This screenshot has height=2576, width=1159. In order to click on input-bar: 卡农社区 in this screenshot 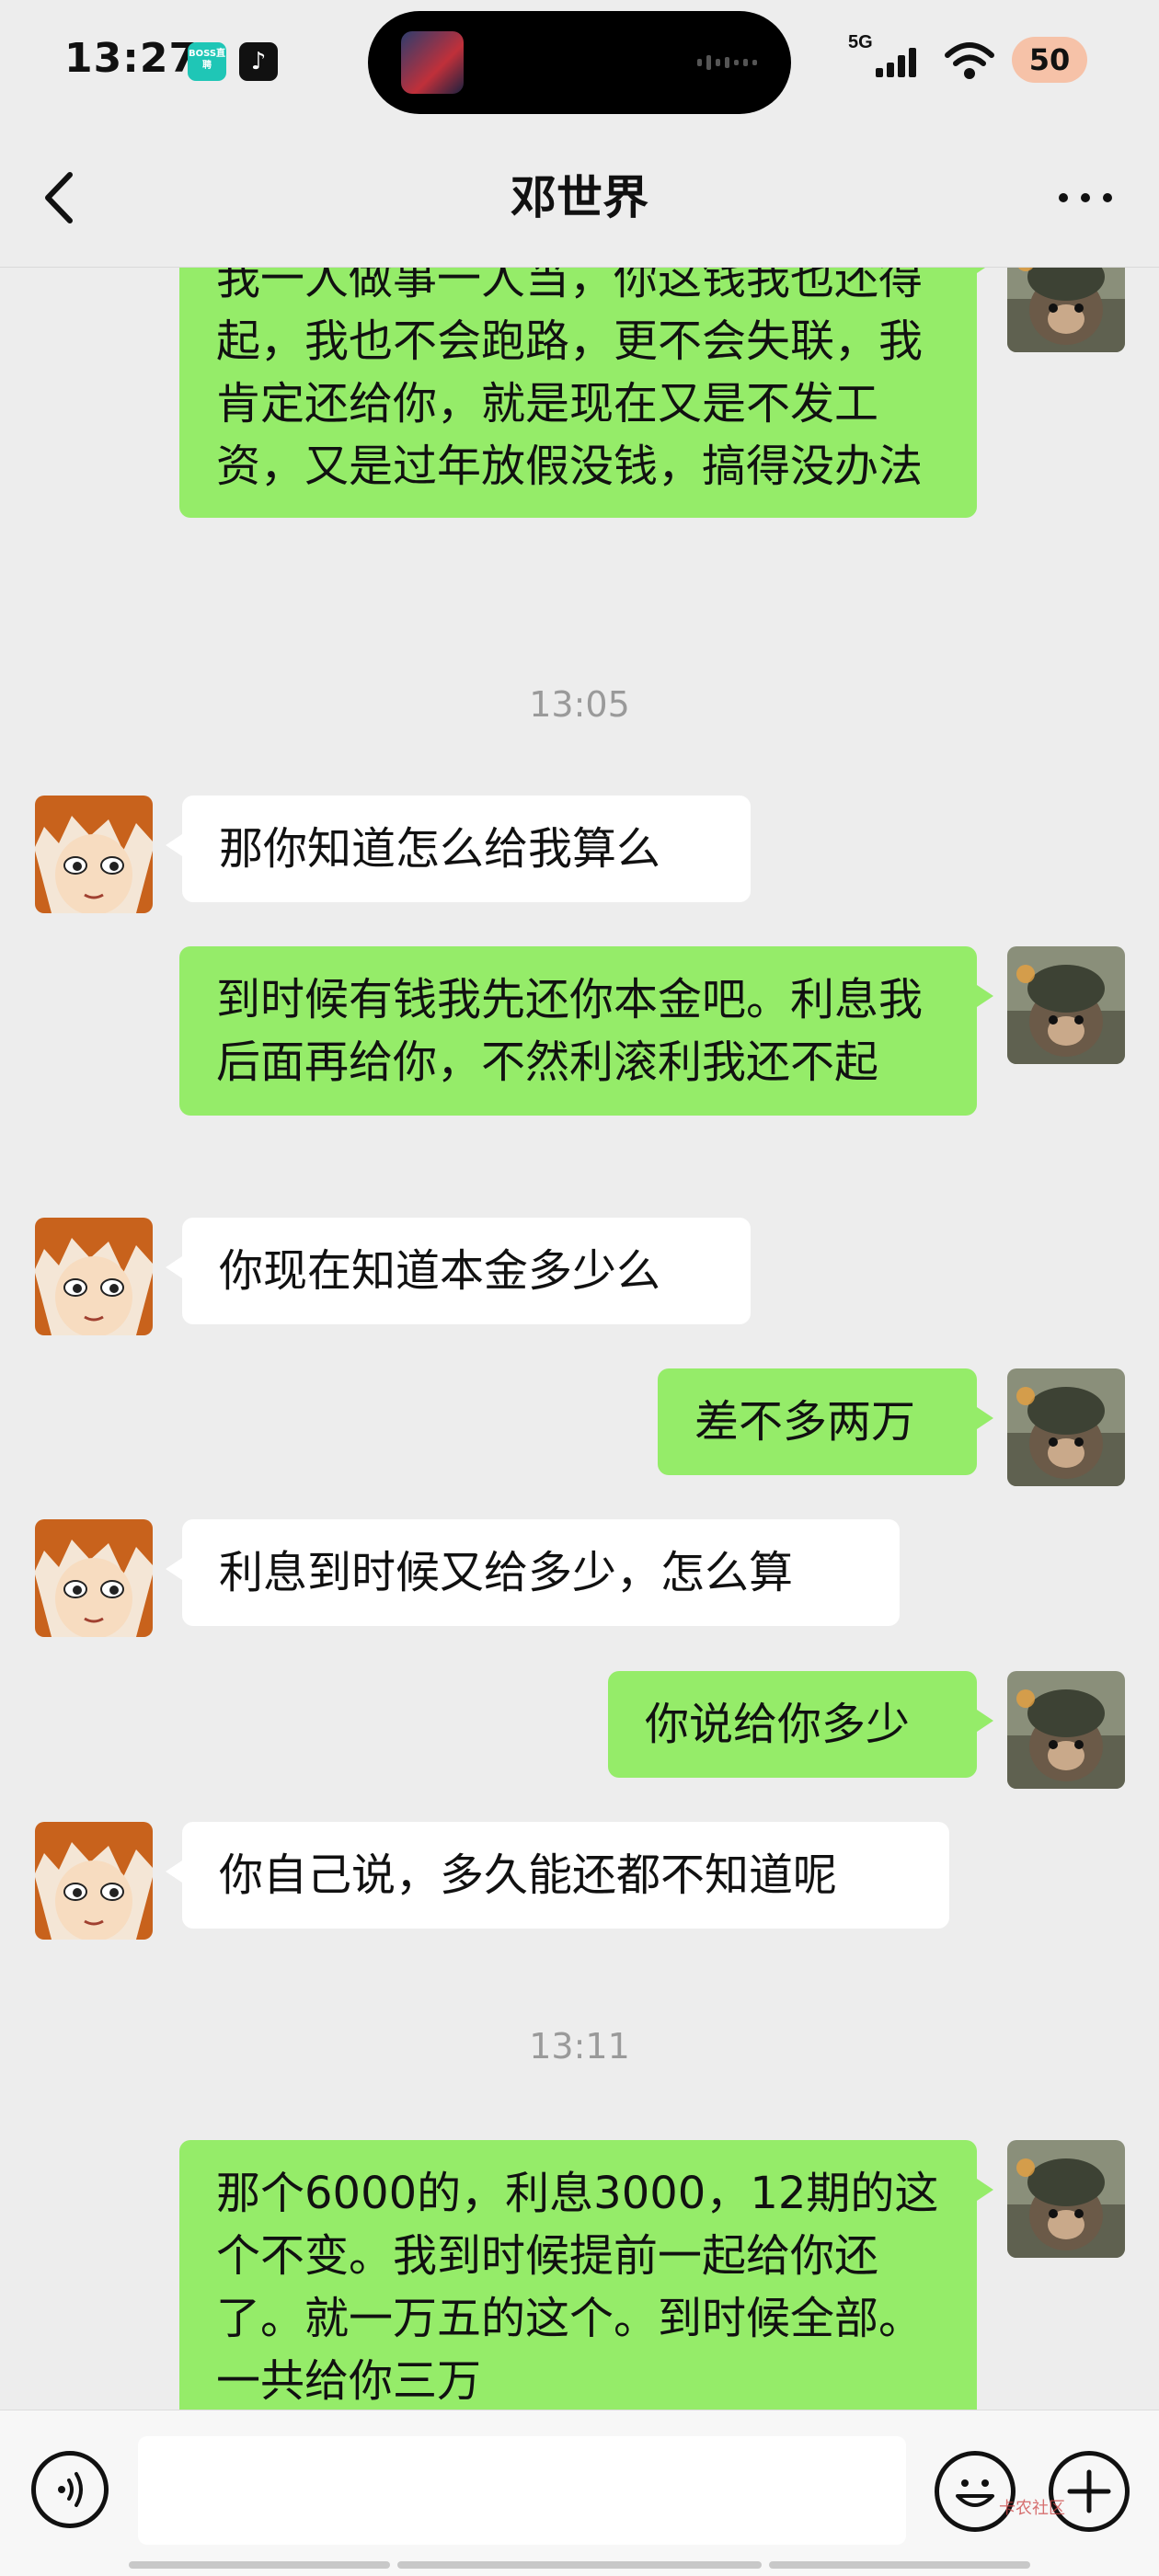, I will do `click(579, 2493)`.